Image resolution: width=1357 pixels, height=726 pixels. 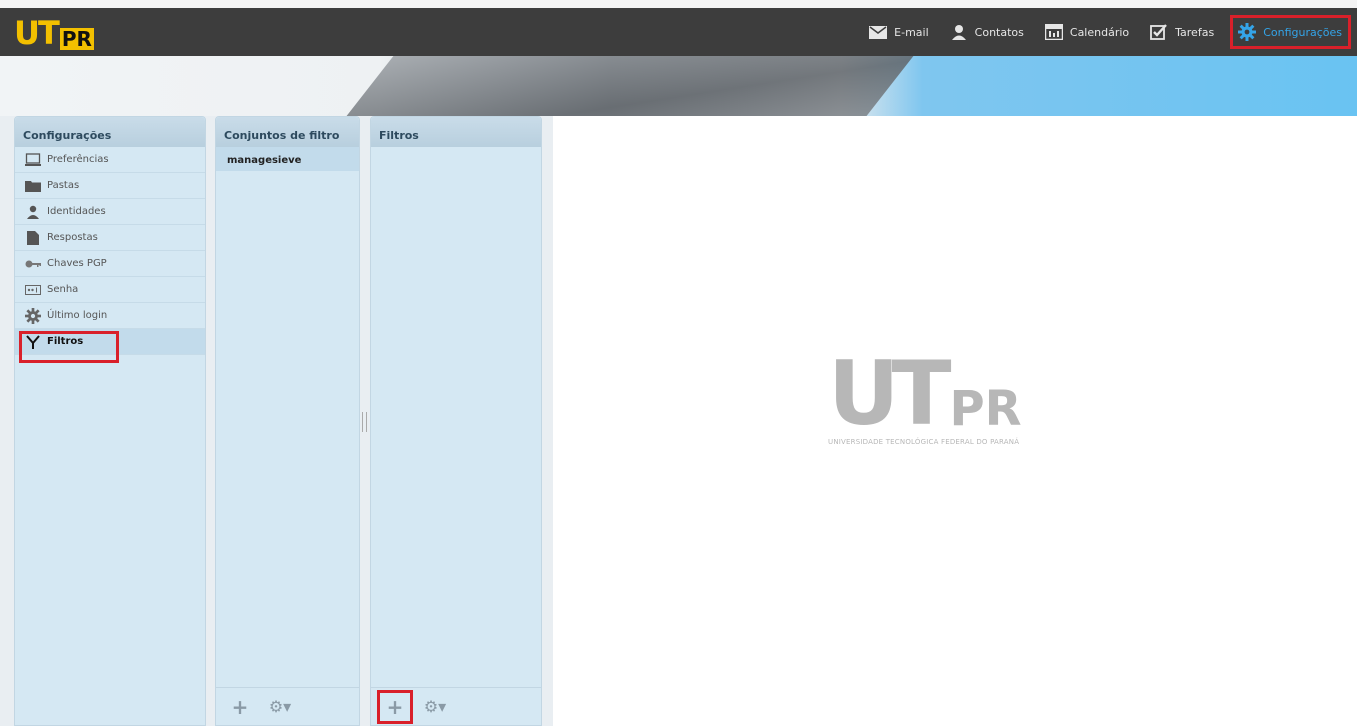 I want to click on add-filter-set-button: +, so click(x=240, y=707).